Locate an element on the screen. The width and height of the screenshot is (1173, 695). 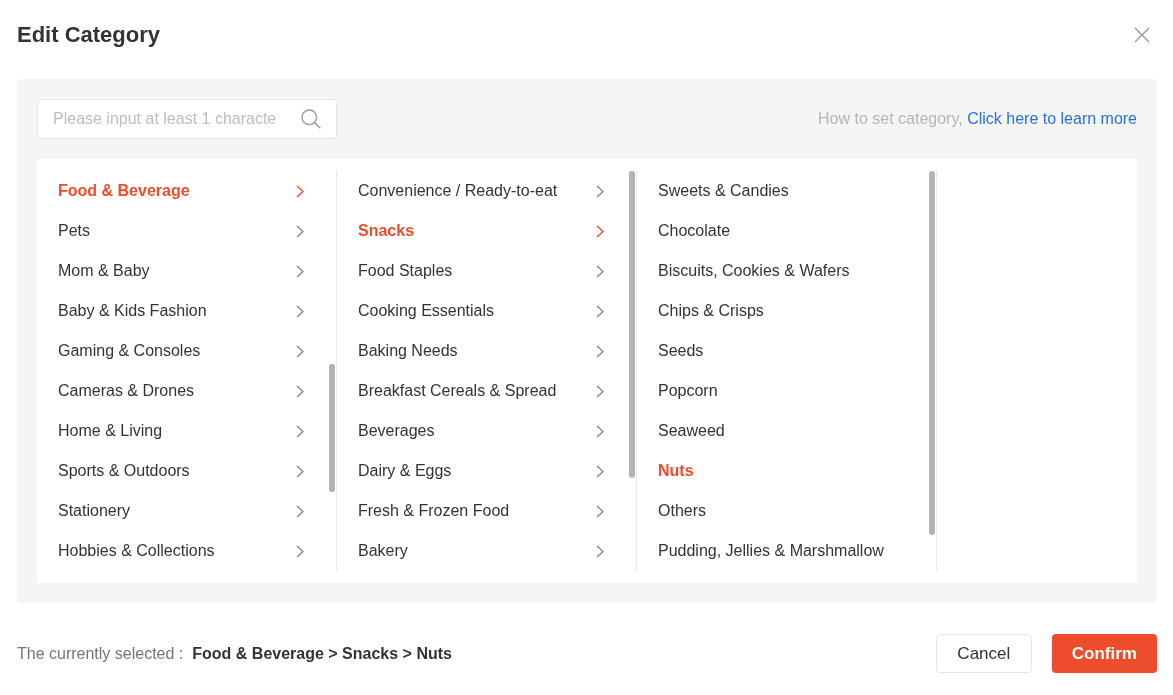
category-item: Fresh & Frozen Food is located at coordinates (486, 511).